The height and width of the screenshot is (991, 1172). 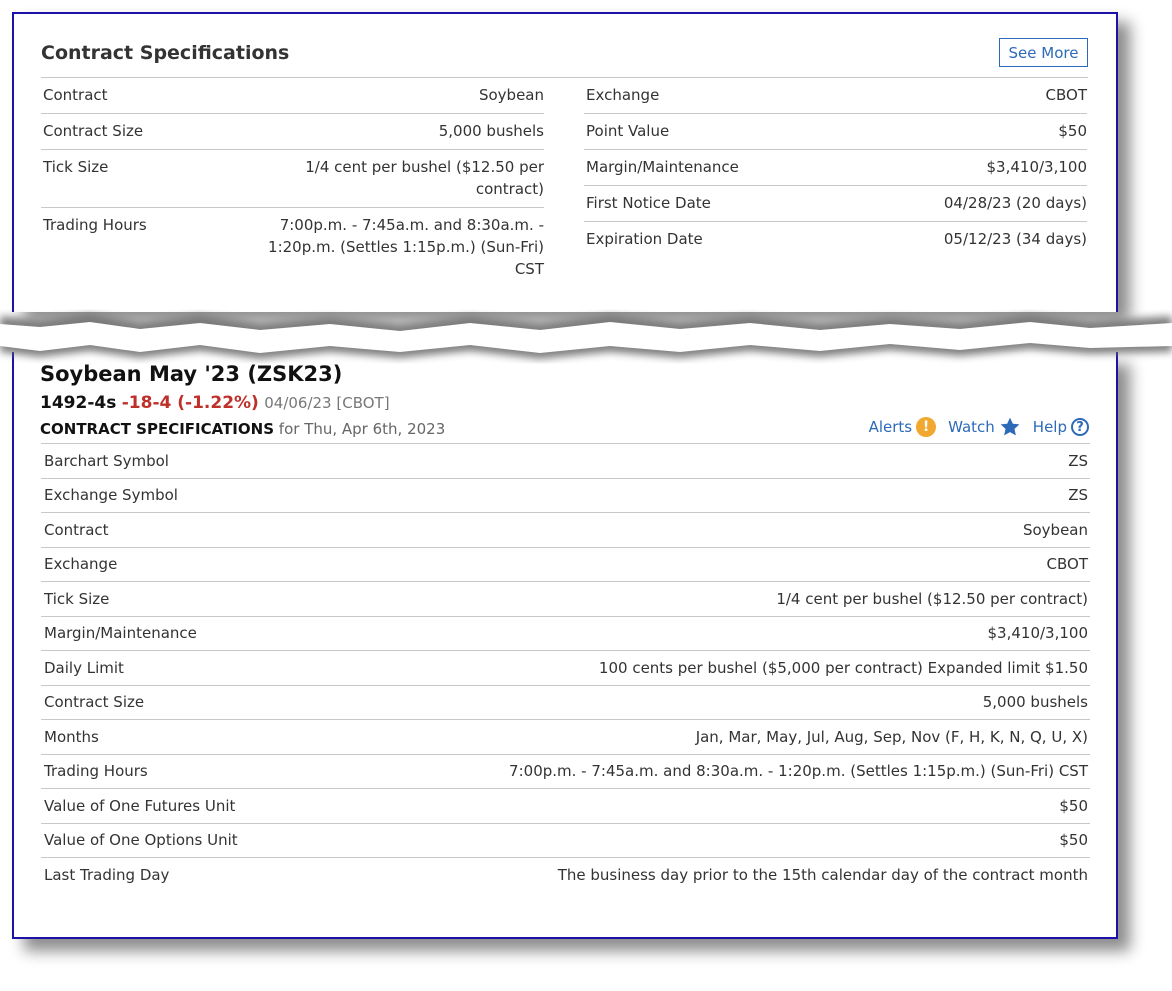 I want to click on spec-row: Point Value $50, so click(x=835, y=132).